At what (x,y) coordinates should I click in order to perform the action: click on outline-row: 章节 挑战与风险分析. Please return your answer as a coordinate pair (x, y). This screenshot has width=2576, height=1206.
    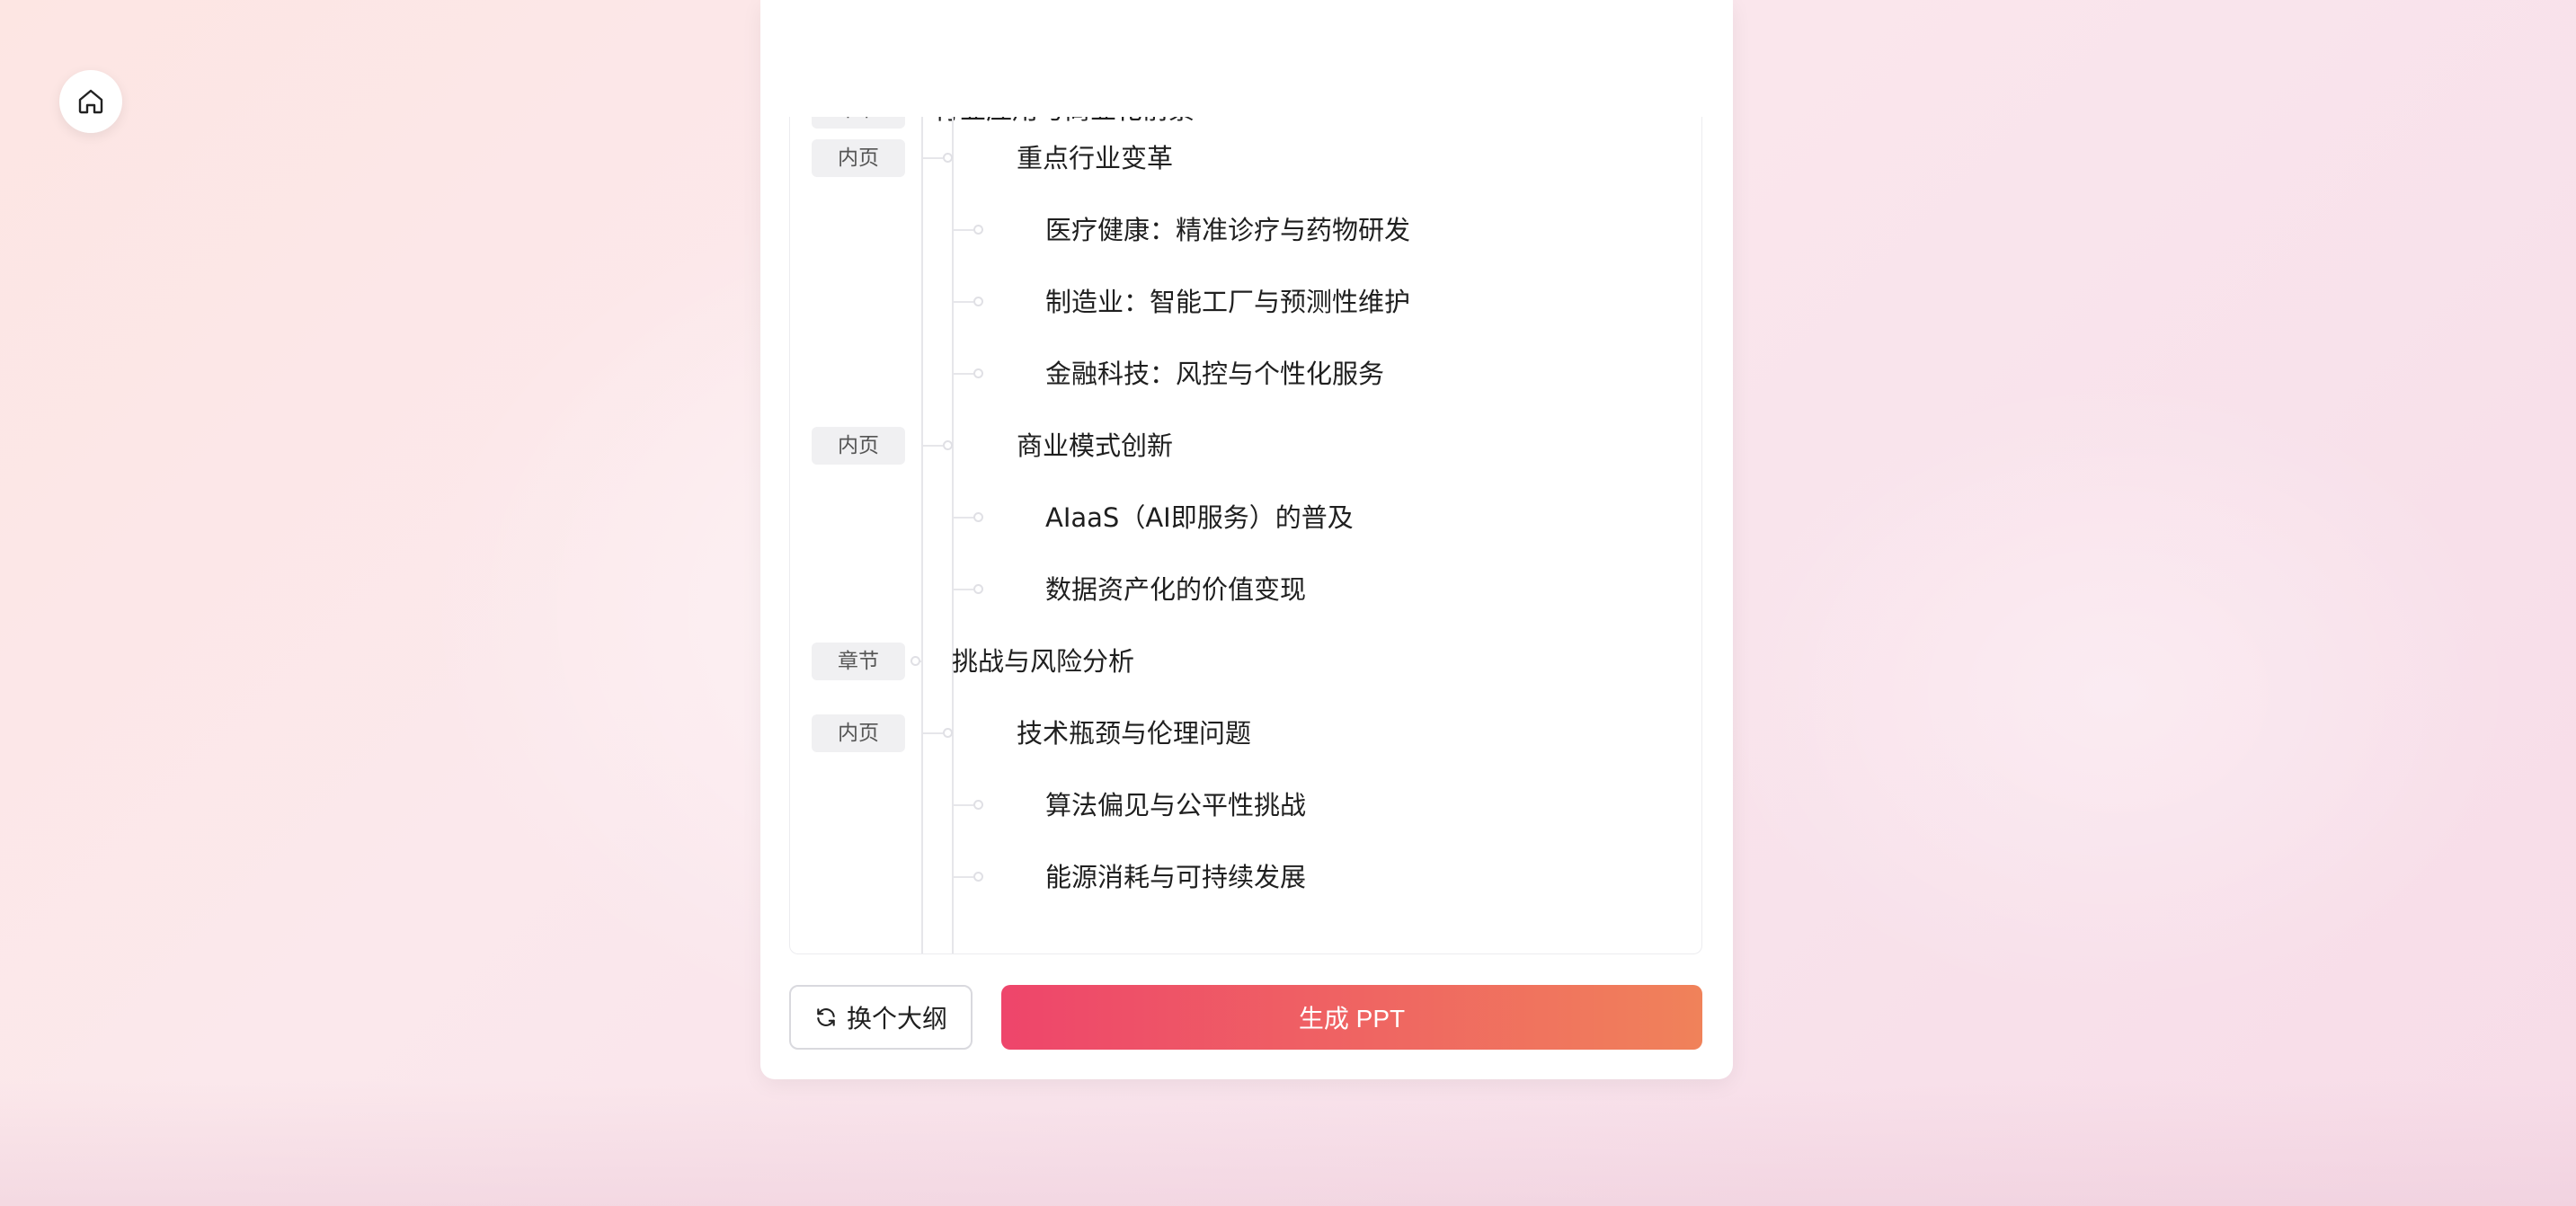
    Looking at the image, I should click on (1245, 661).